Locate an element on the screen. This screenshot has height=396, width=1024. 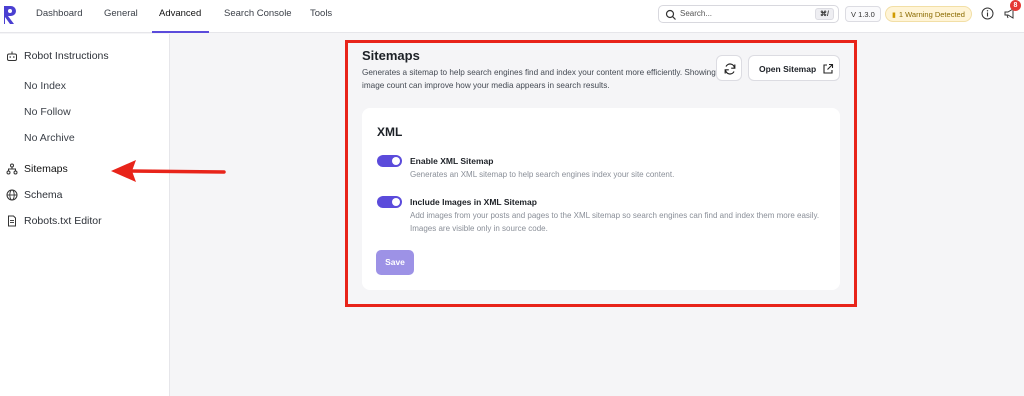
search-input: Search... ⌘/ is located at coordinates (748, 14).